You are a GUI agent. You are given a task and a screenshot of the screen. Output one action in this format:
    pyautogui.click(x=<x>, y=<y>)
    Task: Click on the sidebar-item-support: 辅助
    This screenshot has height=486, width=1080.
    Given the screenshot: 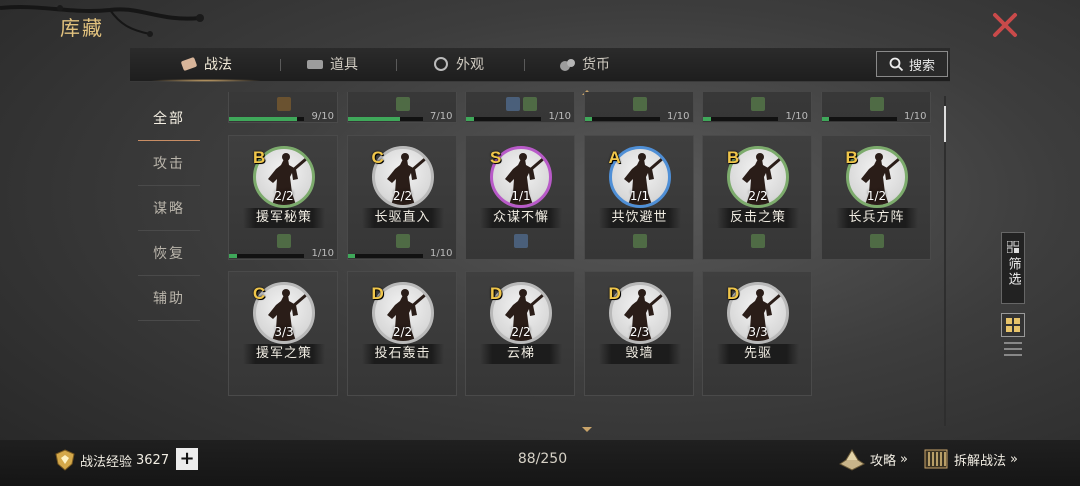 What is the action you would take?
    pyautogui.click(x=169, y=298)
    